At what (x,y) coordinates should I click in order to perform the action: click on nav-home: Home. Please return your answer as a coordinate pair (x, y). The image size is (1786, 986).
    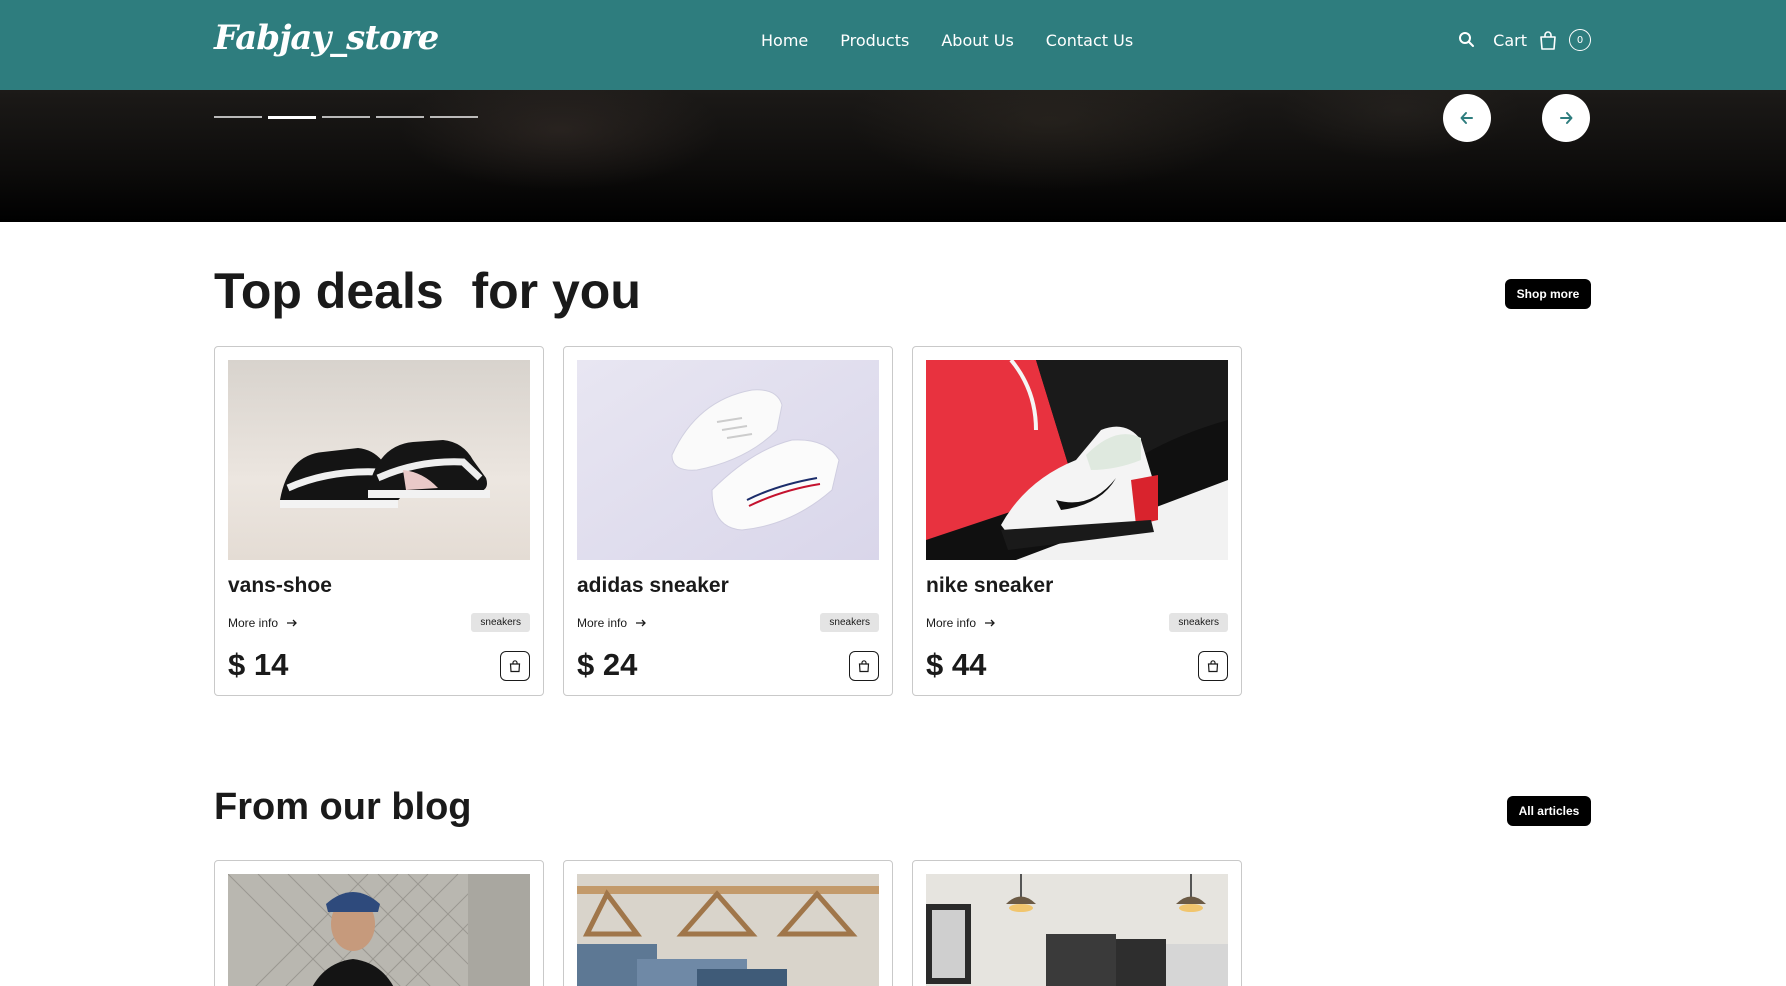
    Looking at the image, I should click on (784, 40).